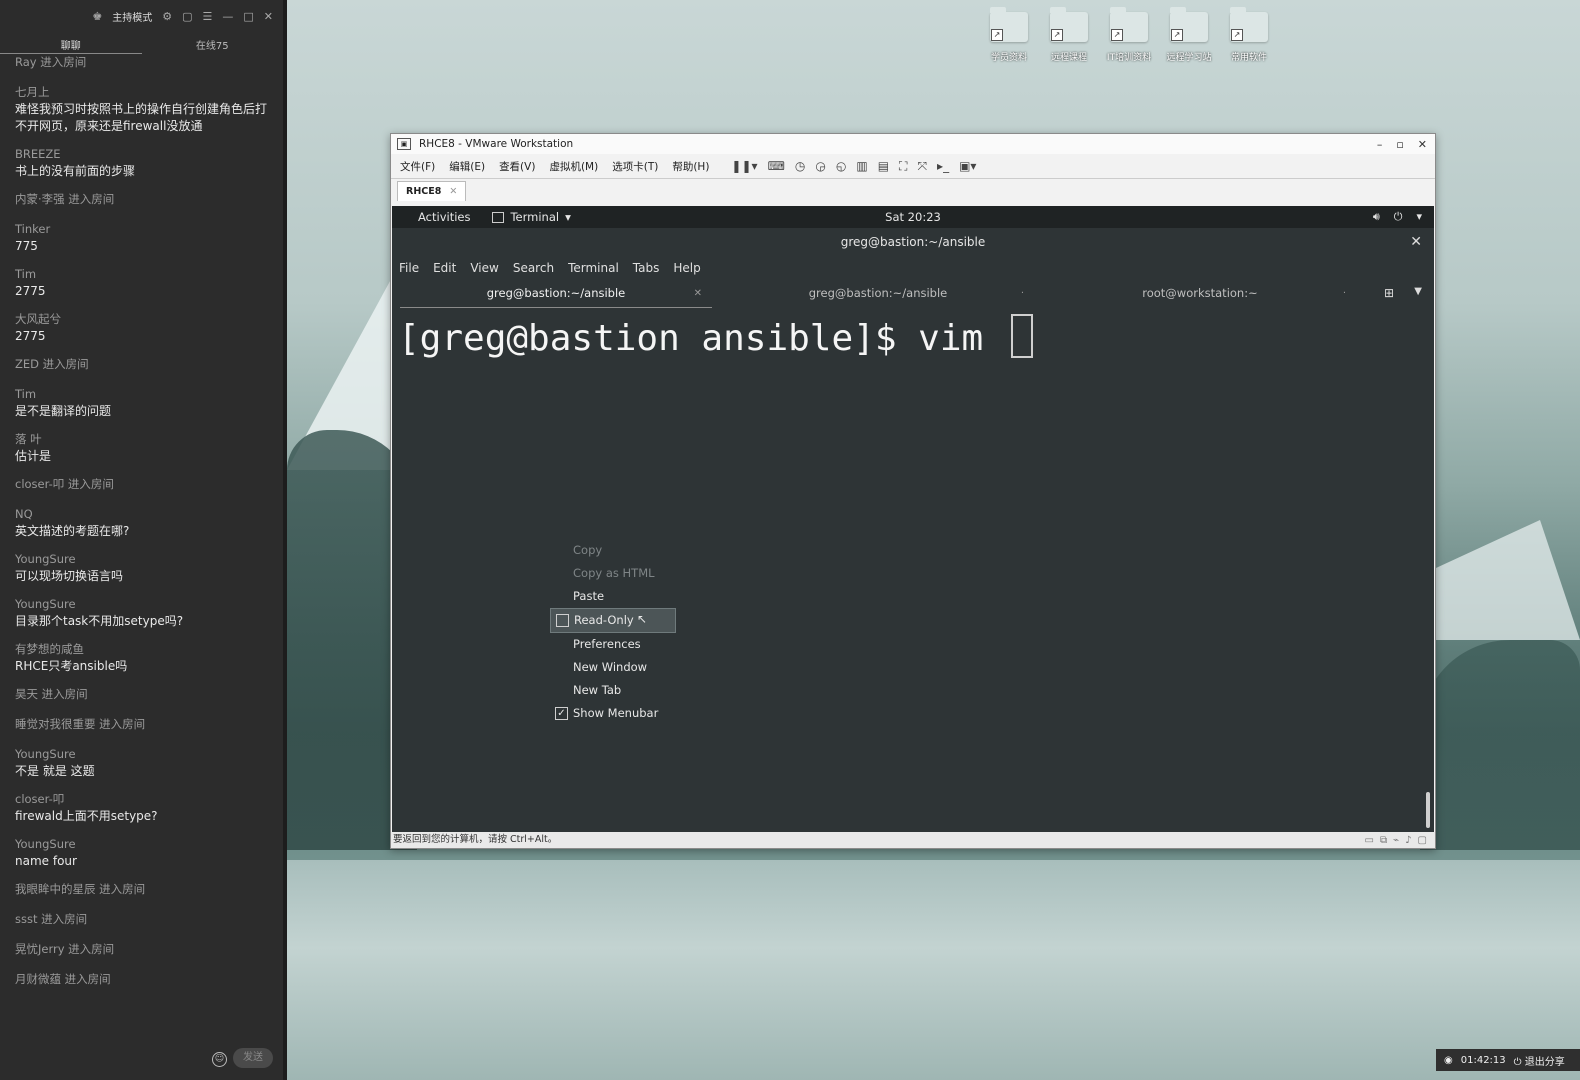  What do you see at coordinates (913, 189) in the screenshot?
I see `vmware-tabbar: RHCE8 ✕` at bounding box center [913, 189].